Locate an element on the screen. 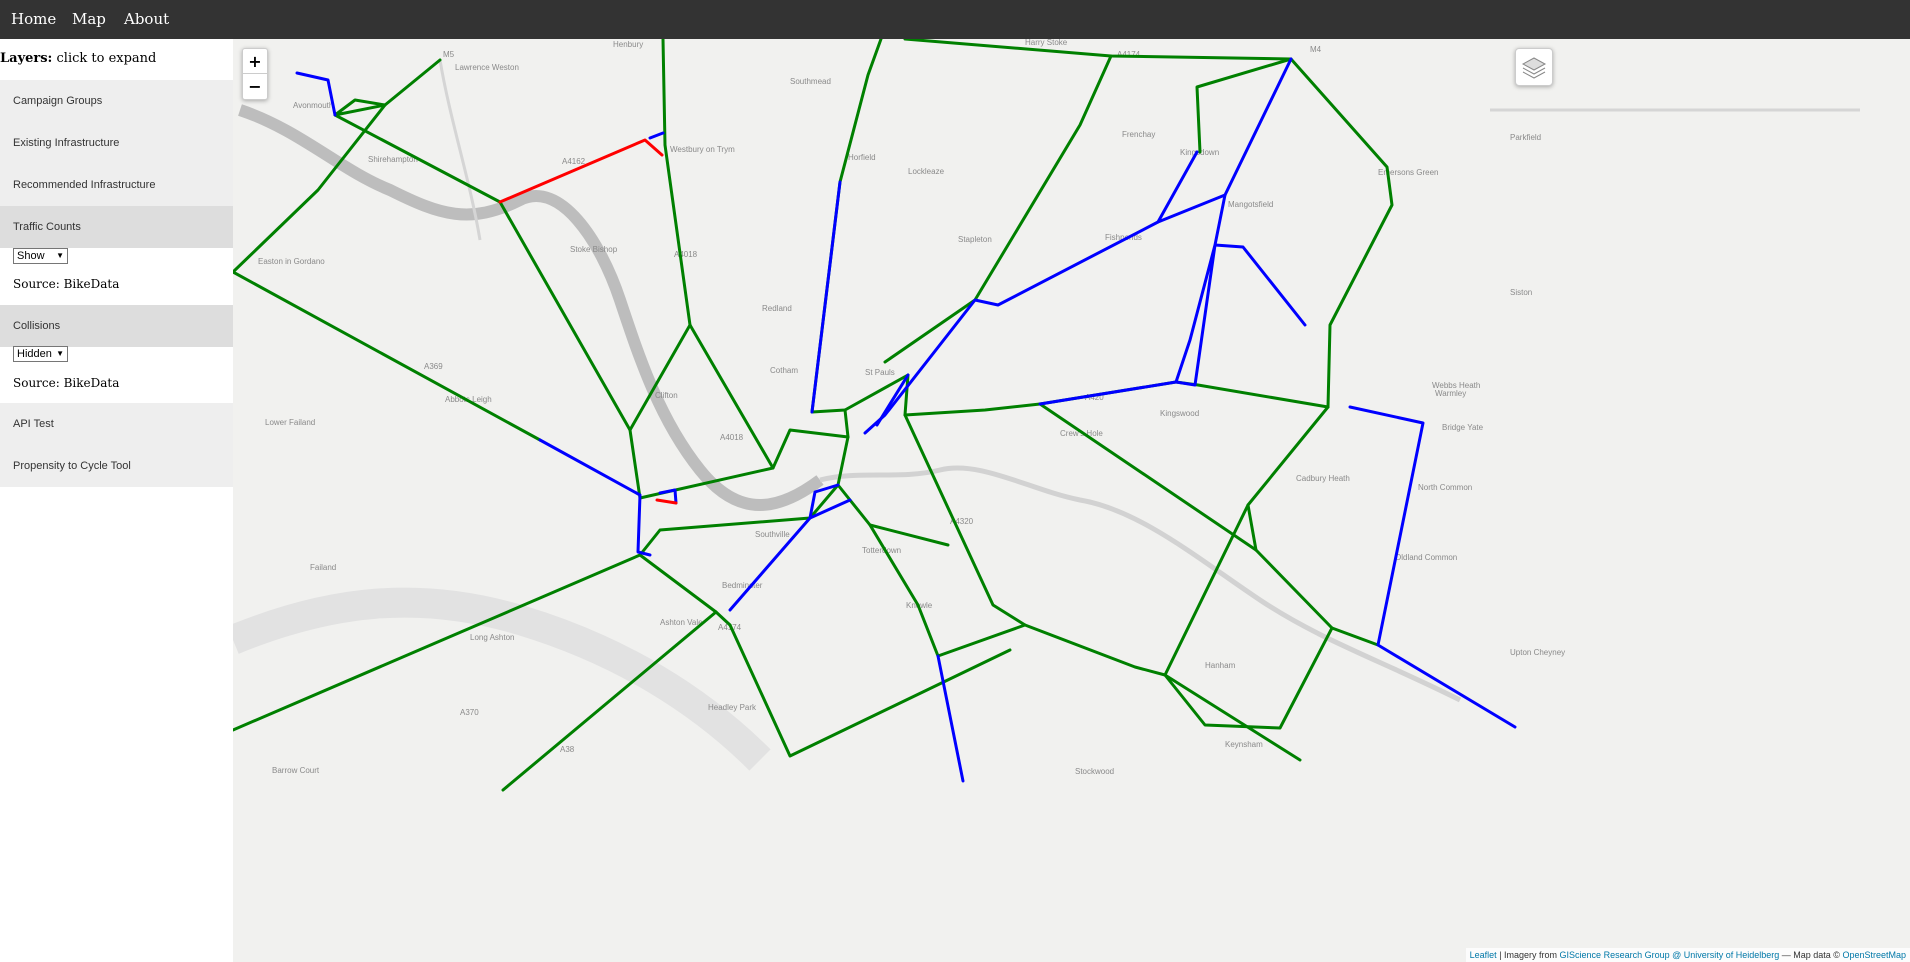 This screenshot has width=1910, height=962. map-place-label: Keynsham is located at coordinates (1244, 744).